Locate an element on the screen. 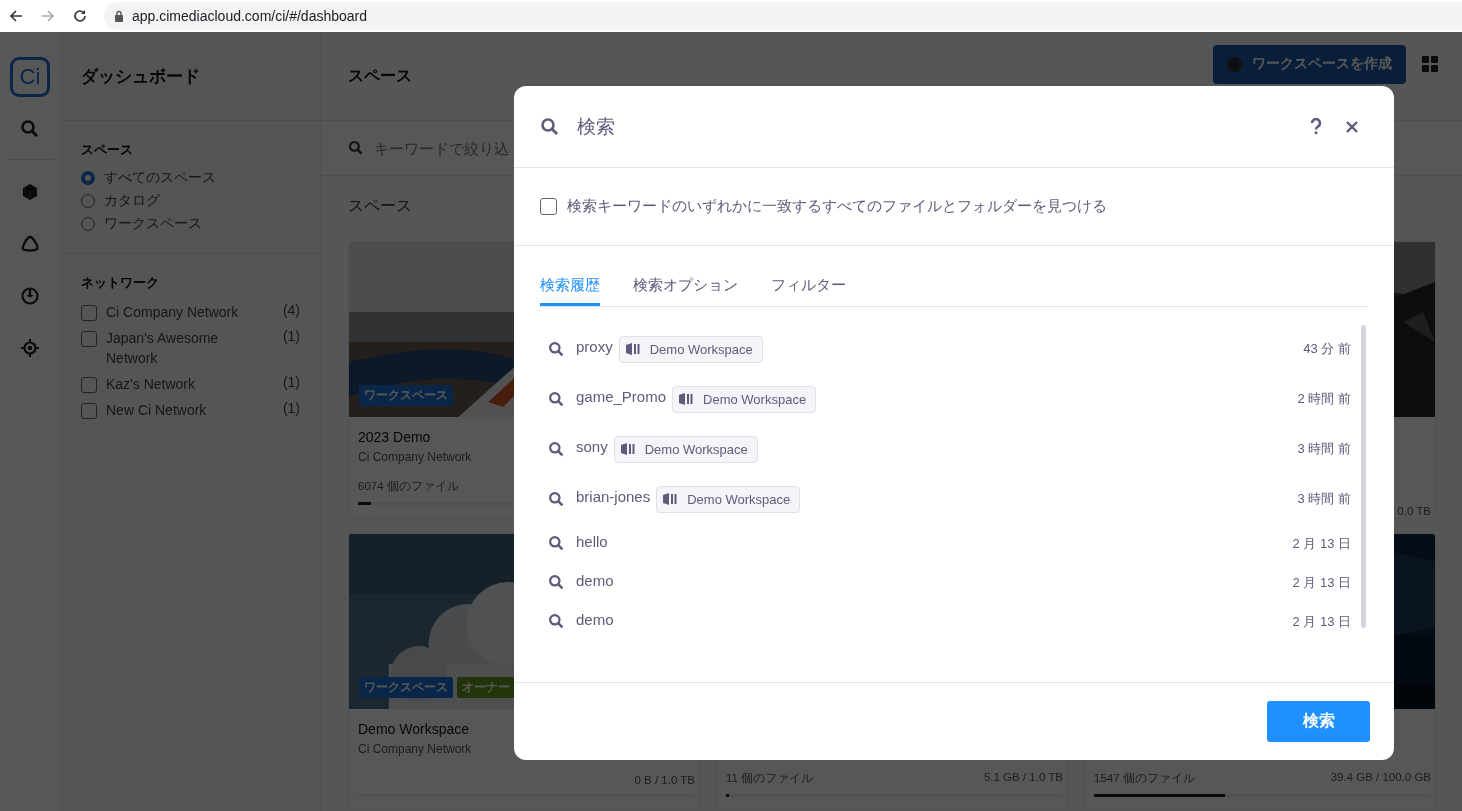 This screenshot has height=811, width=1462. card-title: 2023 Demo is located at coordinates (394, 437).